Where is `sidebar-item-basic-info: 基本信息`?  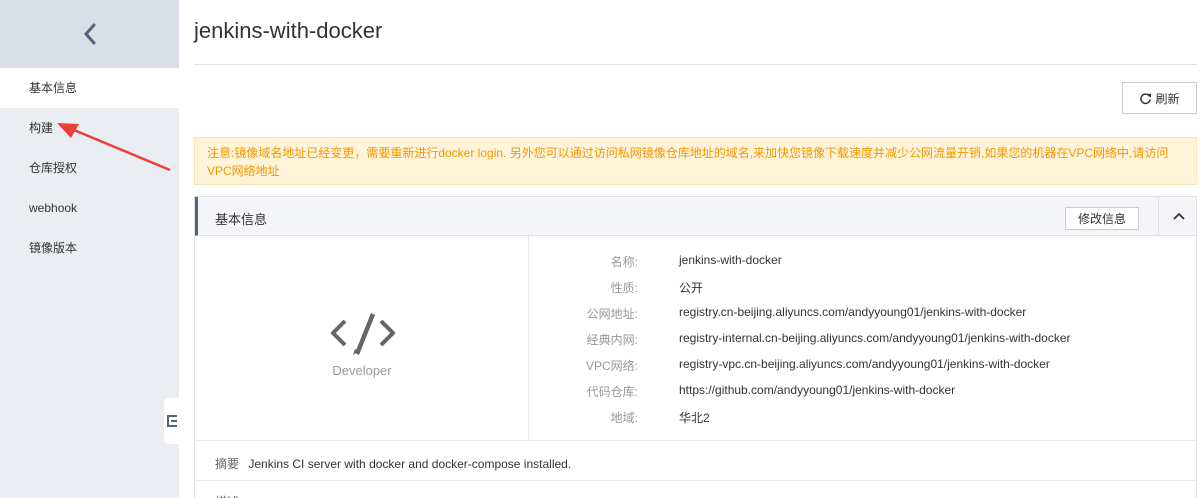
sidebar-item-basic-info: 基本信息 is located at coordinates (89, 88).